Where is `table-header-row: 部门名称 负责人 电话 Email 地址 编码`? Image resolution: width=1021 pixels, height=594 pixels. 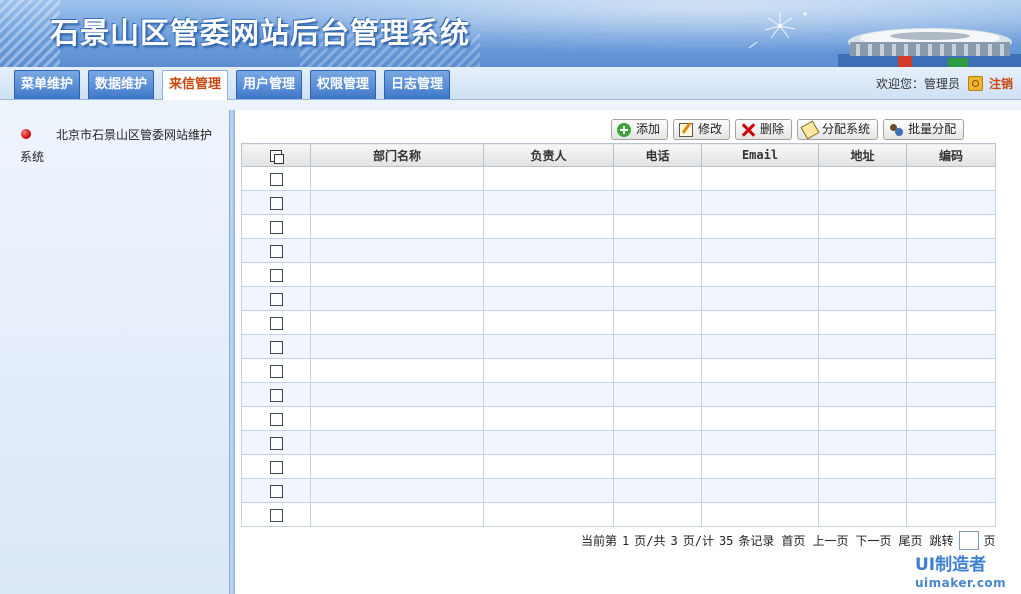
table-header-row: 部门名称 负责人 电话 Email 地址 编码 is located at coordinates (618, 155).